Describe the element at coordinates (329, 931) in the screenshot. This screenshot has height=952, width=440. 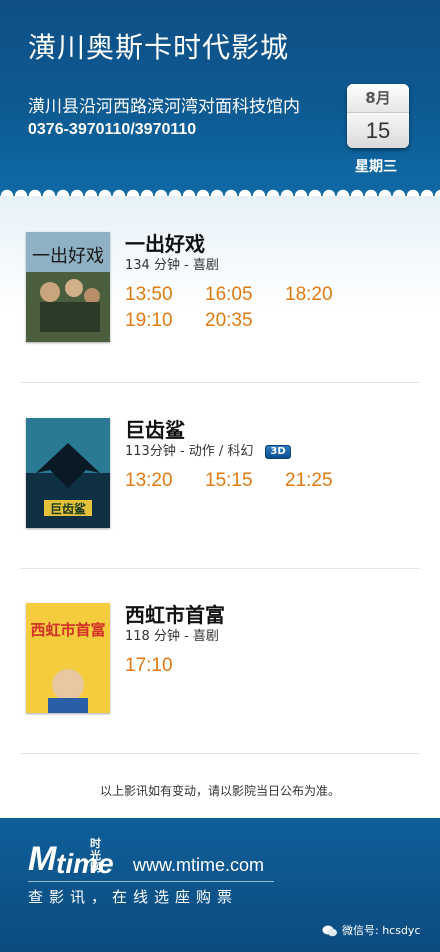
I see `wechat-icon` at that location.